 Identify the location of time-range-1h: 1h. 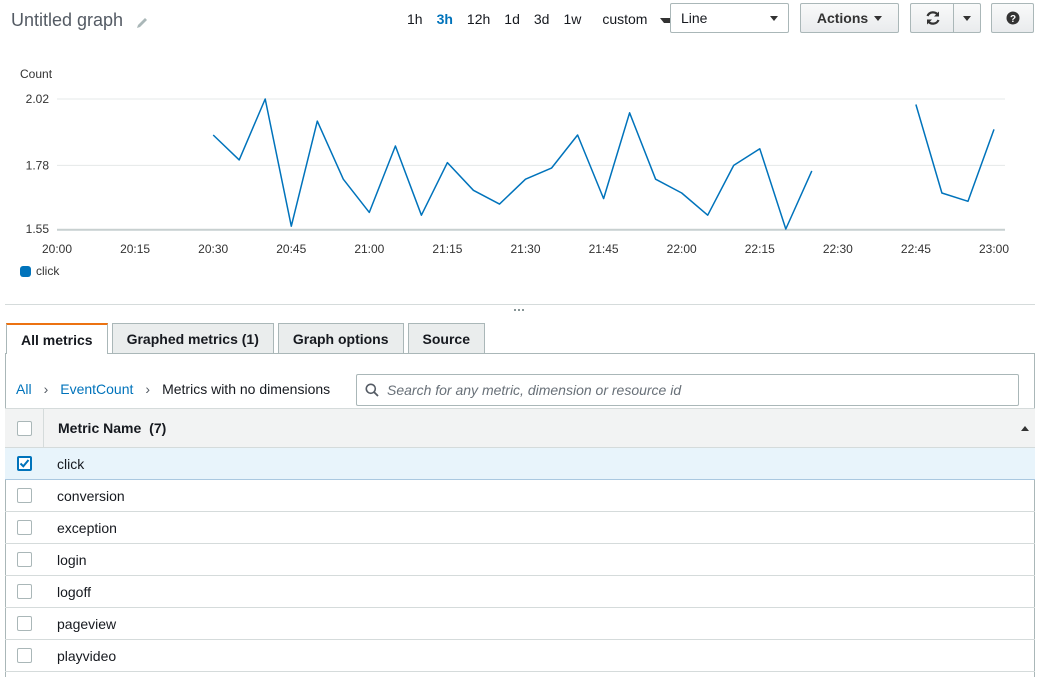
(415, 19).